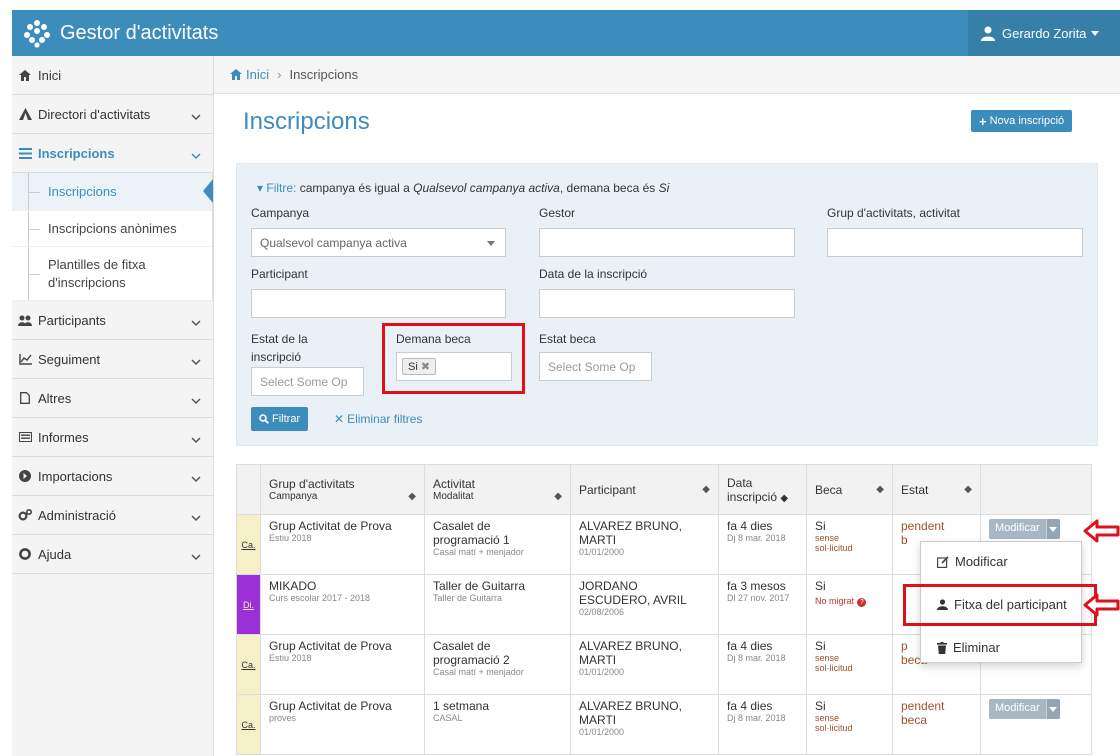  Describe the element at coordinates (497, 604) in the screenshot. I see `activitat-cell: Taller de Guitarra Taller de Guitarra` at that location.